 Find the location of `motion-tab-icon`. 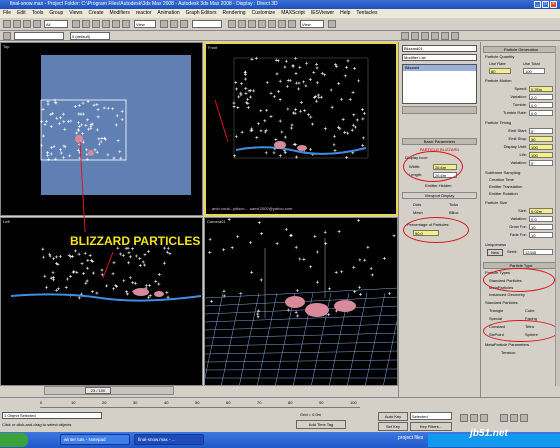

motion-tab-icon is located at coordinates (435, 36).